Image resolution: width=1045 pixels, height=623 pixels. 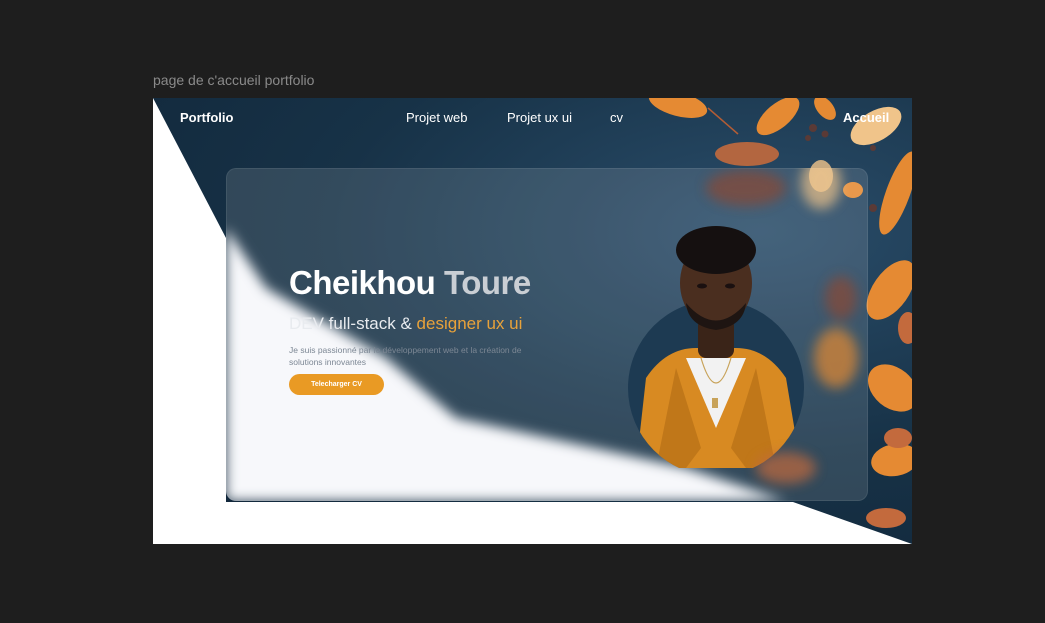 I want to click on nav-link-cv: cv, so click(x=616, y=117).